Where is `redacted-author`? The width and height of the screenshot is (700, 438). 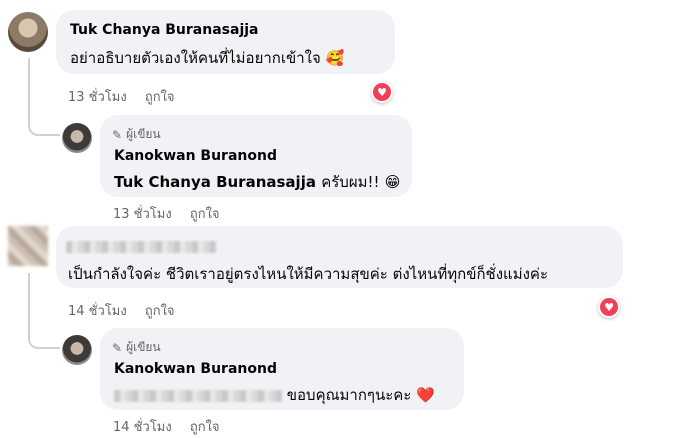 redacted-author is located at coordinates (141, 247).